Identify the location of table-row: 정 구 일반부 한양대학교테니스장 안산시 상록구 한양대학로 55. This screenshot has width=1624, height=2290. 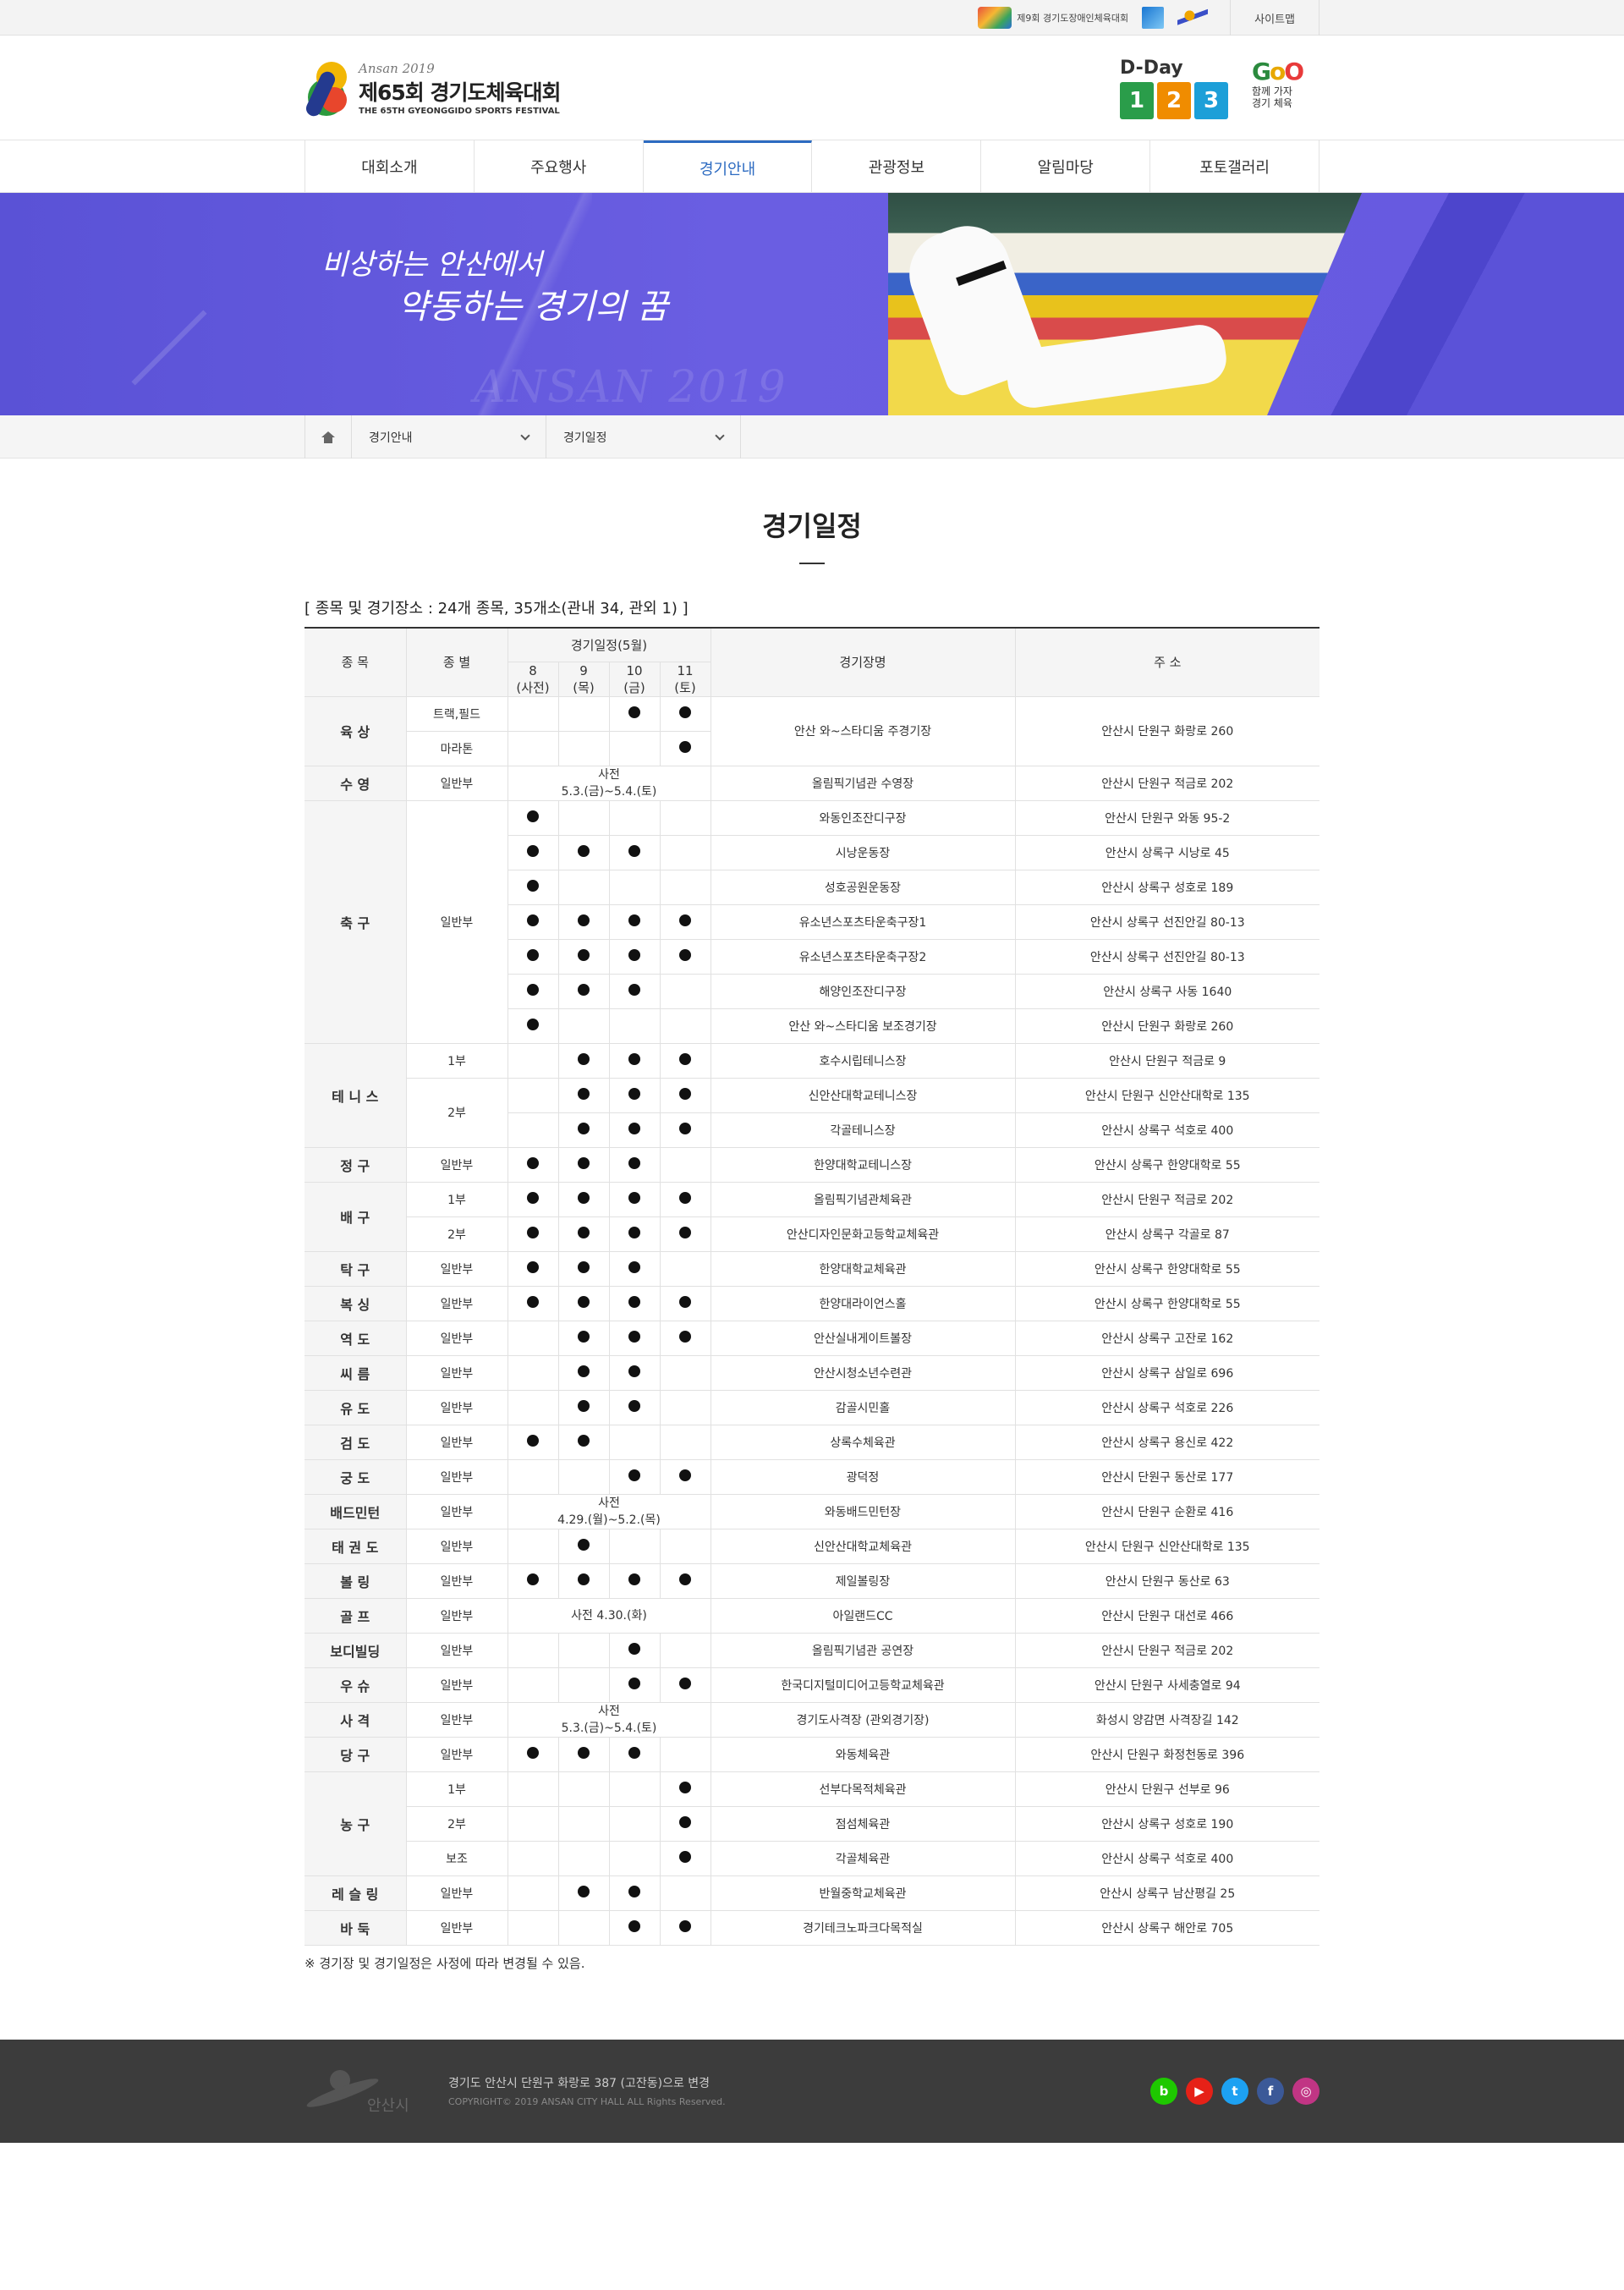
(812, 1165).